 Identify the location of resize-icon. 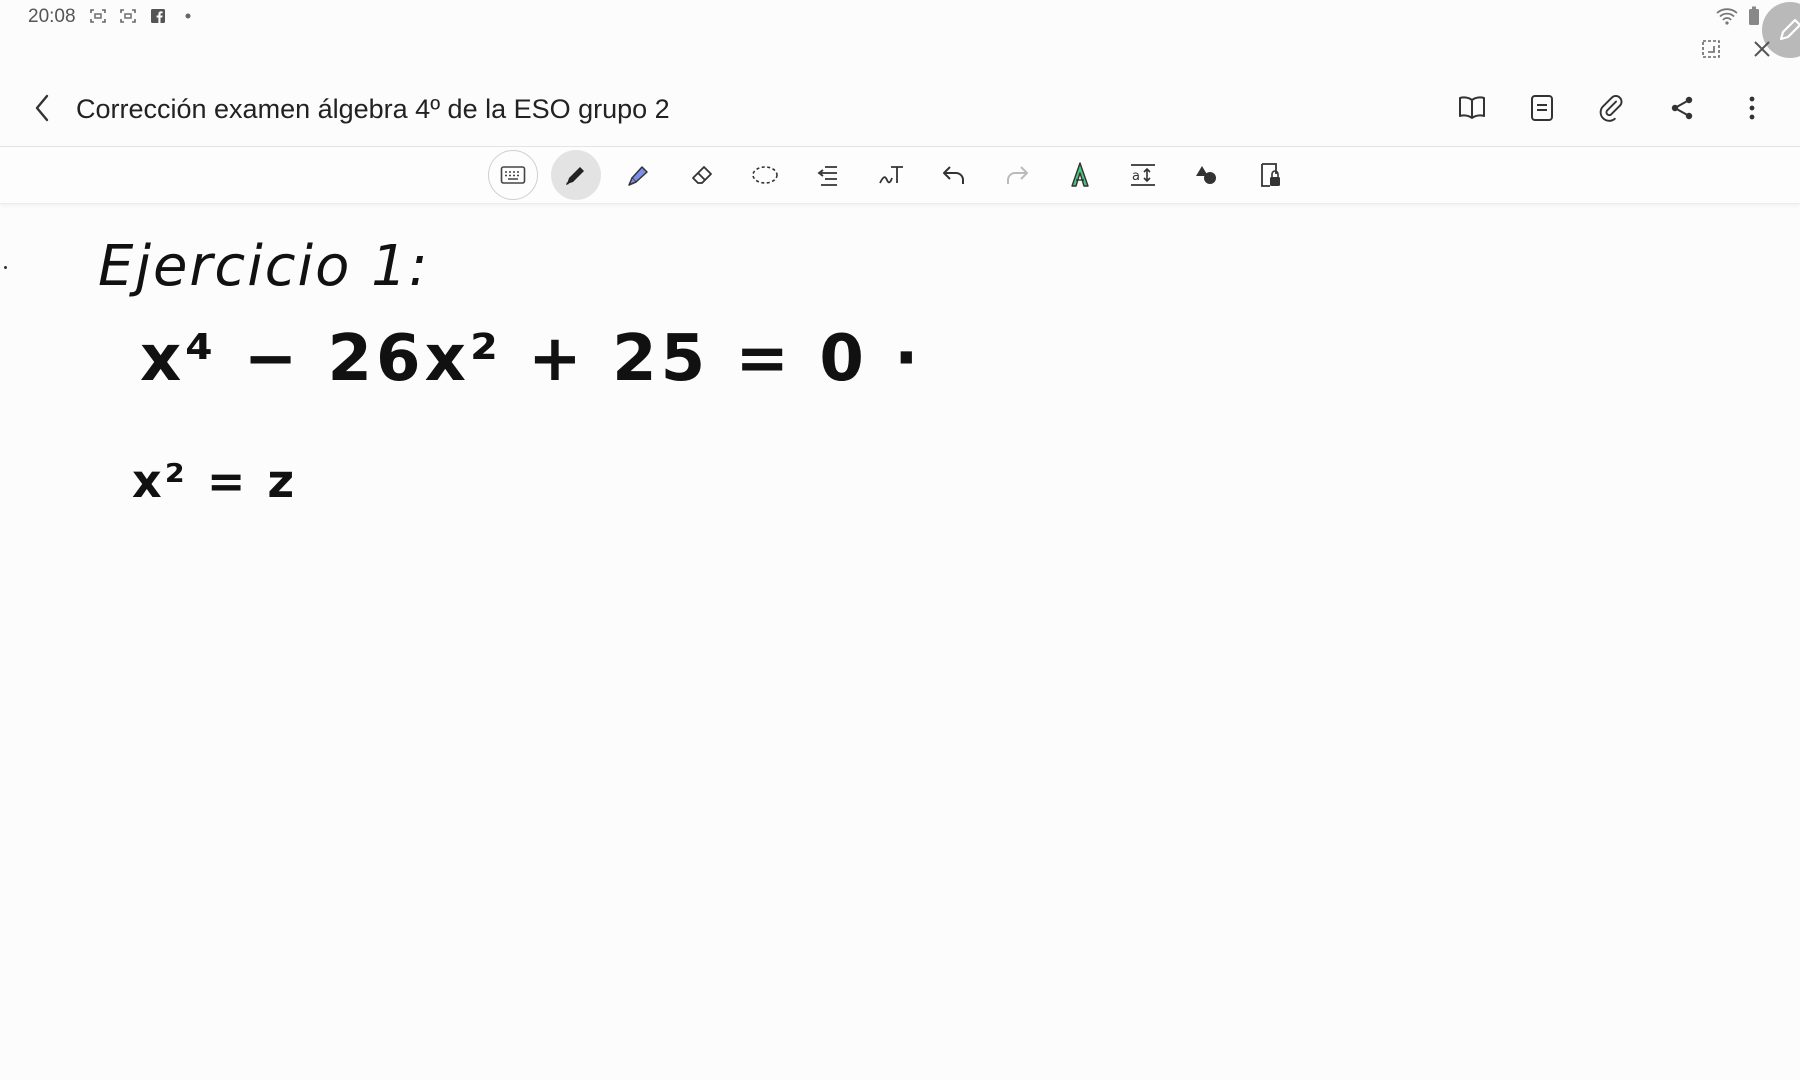
(1711, 51).